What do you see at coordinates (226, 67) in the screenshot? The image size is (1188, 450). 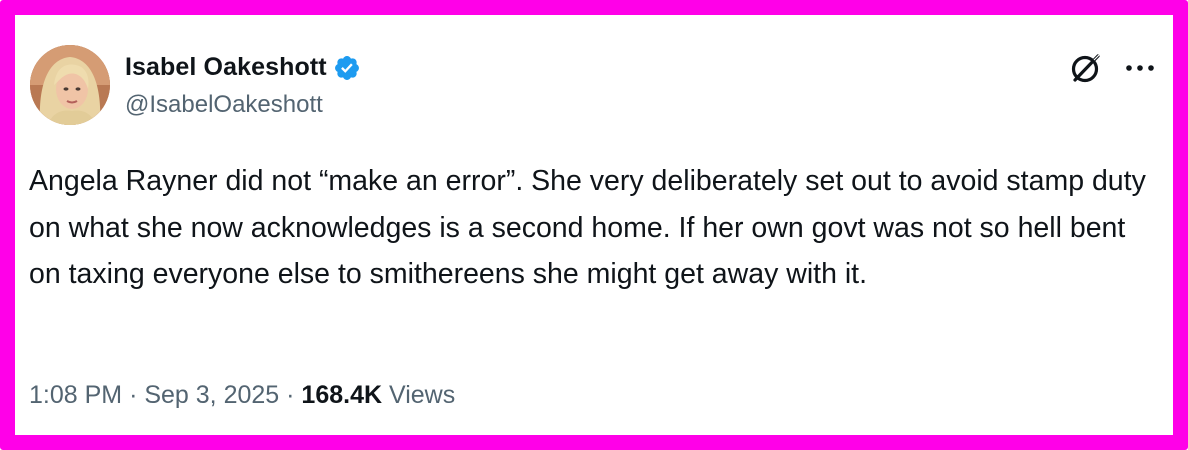 I see `author-display-name: Isabel Oakeshott` at bounding box center [226, 67].